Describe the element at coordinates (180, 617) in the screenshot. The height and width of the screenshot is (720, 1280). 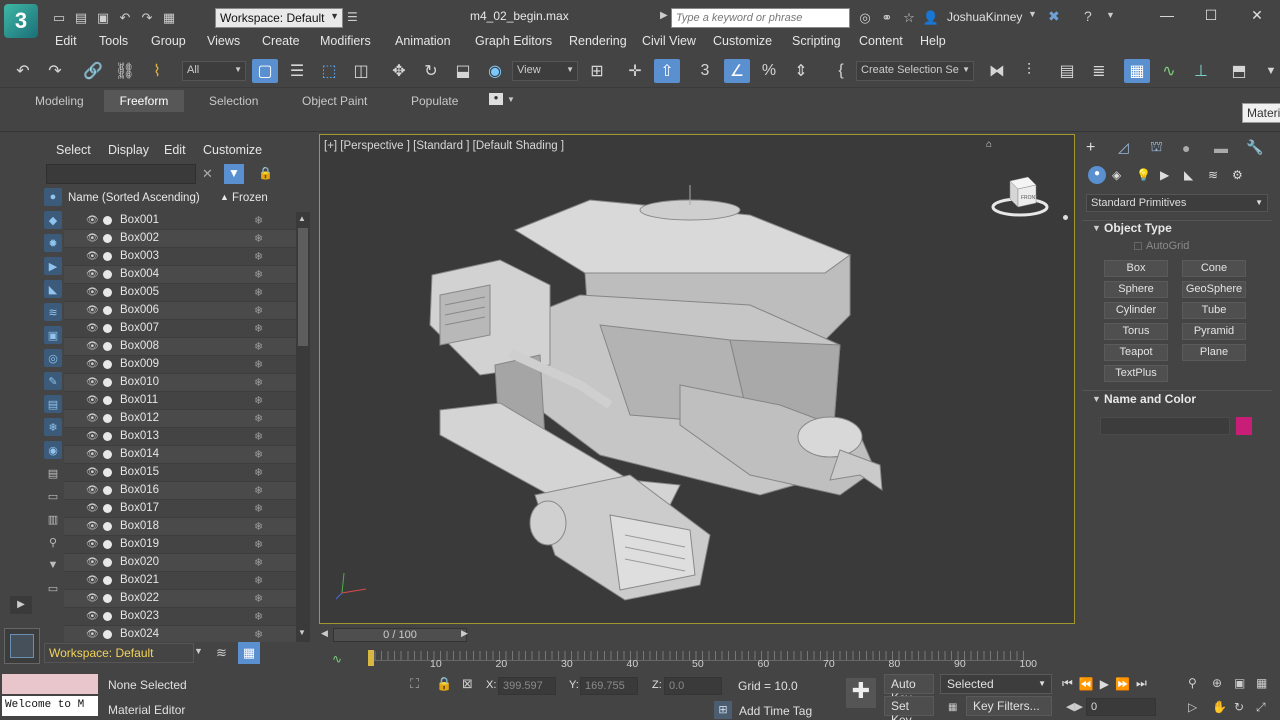
I see `list-item: 👁 Box023 ❄` at that location.